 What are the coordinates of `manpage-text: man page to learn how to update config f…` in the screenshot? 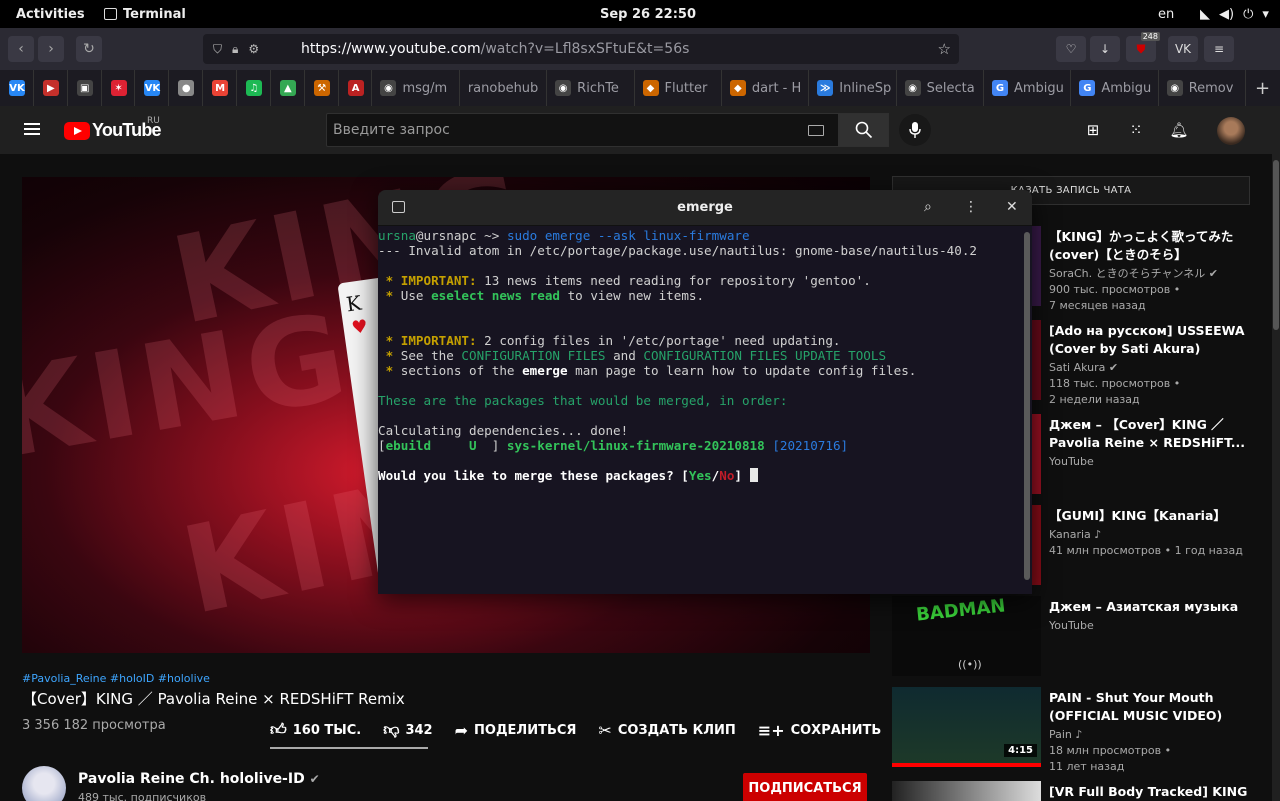 It's located at (742, 370).